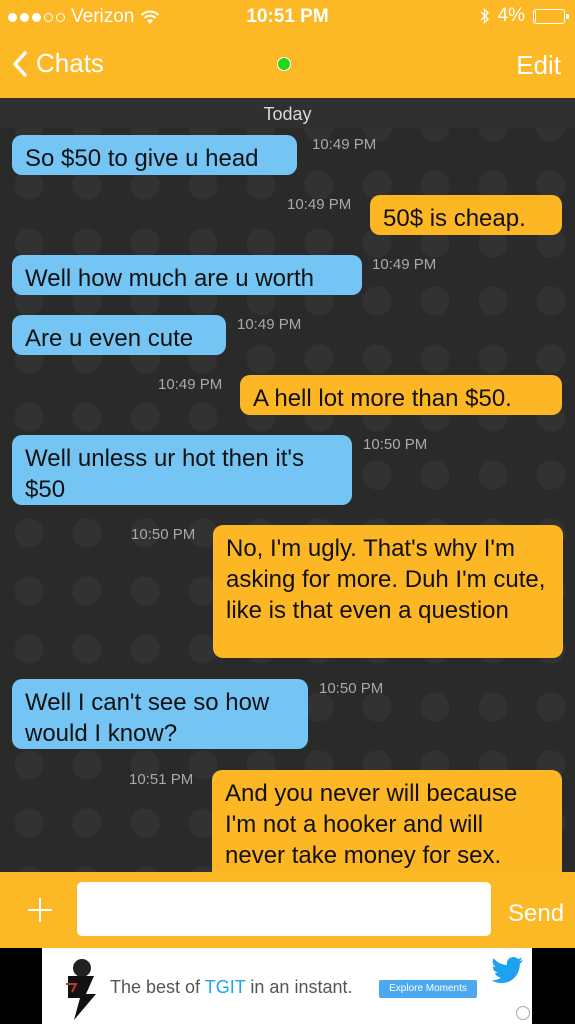  Describe the element at coordinates (182, 470) in the screenshot. I see `incoming-message-bubble: Well unless ur hot then it's $50` at that location.